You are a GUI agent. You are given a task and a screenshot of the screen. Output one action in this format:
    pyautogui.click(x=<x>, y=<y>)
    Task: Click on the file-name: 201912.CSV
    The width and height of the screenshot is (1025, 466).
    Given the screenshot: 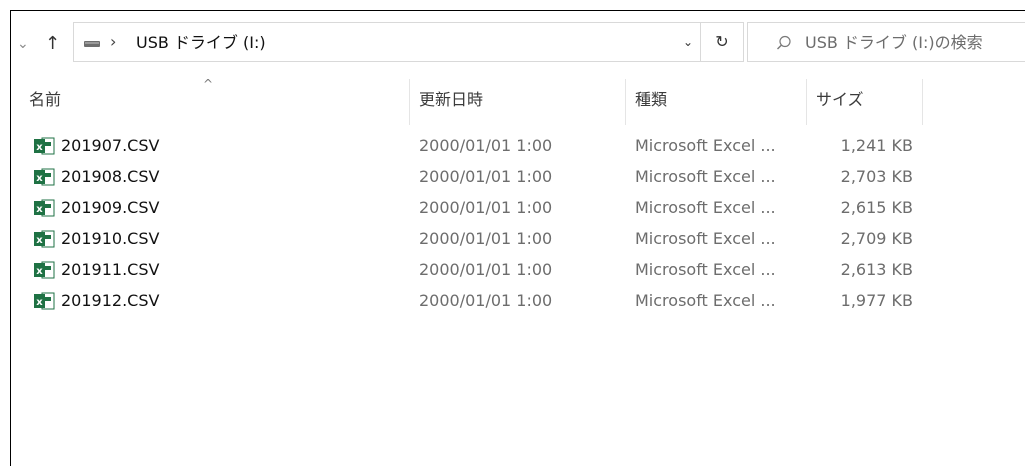 What is the action you would take?
    pyautogui.click(x=110, y=300)
    